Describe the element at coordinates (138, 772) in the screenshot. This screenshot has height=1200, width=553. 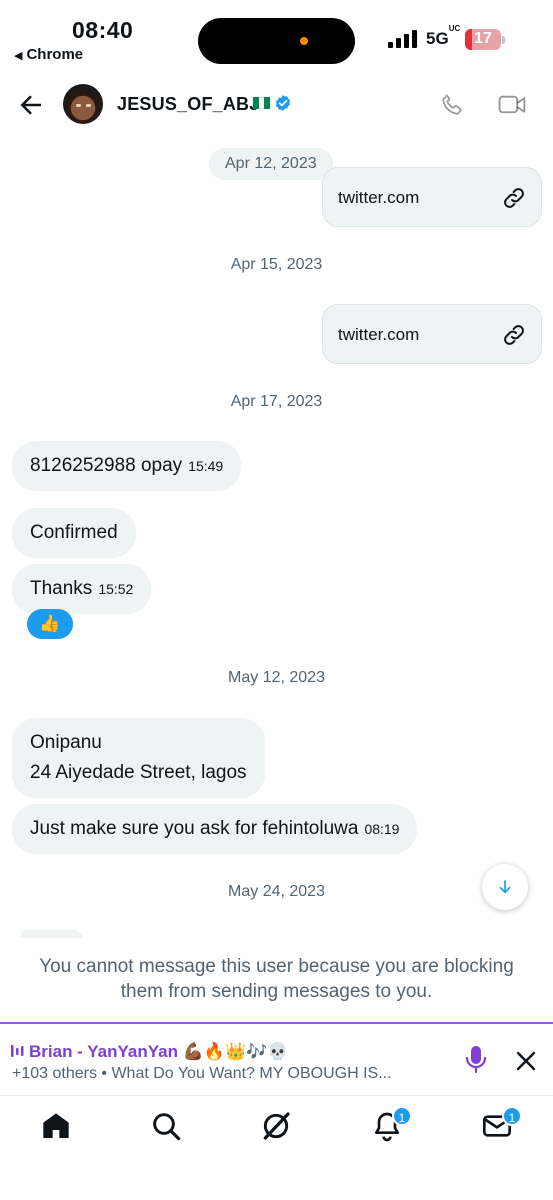
I see `message-text-line: 24 Aiyedade Street, lagos` at that location.